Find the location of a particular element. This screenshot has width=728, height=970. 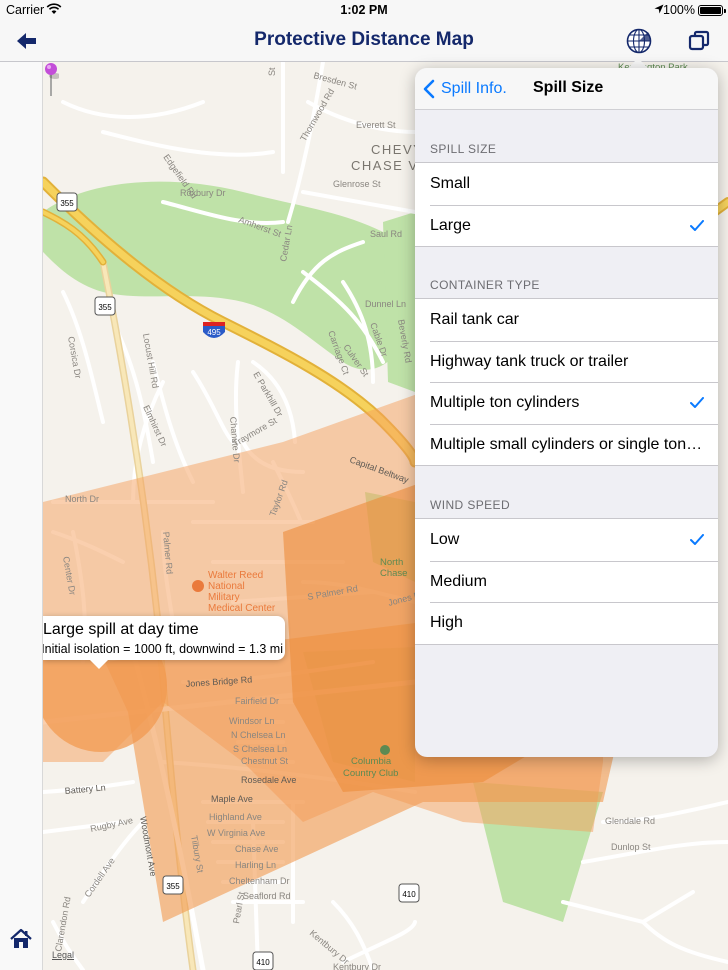

clock: 1:02 PM is located at coordinates (364, 10).